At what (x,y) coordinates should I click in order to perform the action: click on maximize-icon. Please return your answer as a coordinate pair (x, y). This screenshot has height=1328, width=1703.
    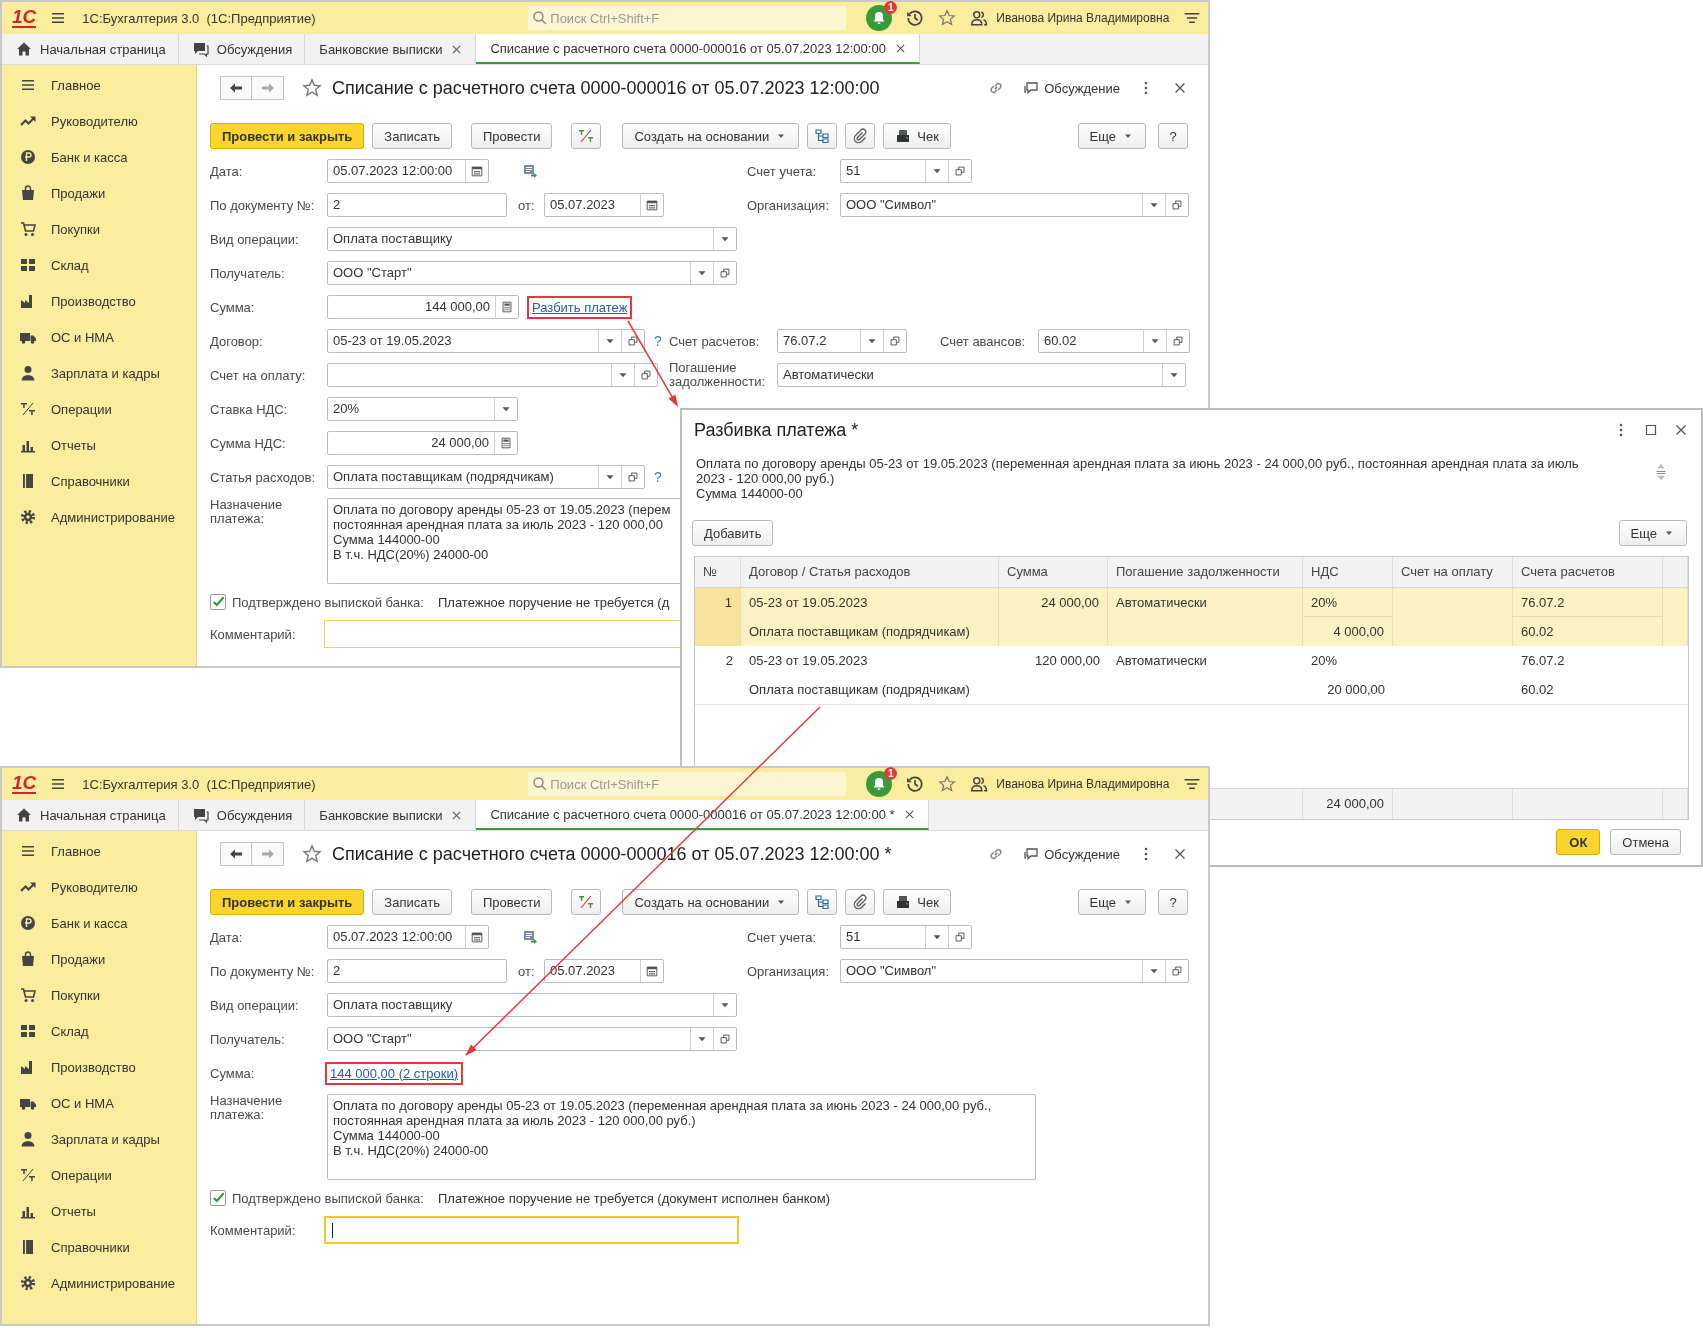
    Looking at the image, I should click on (1651, 430).